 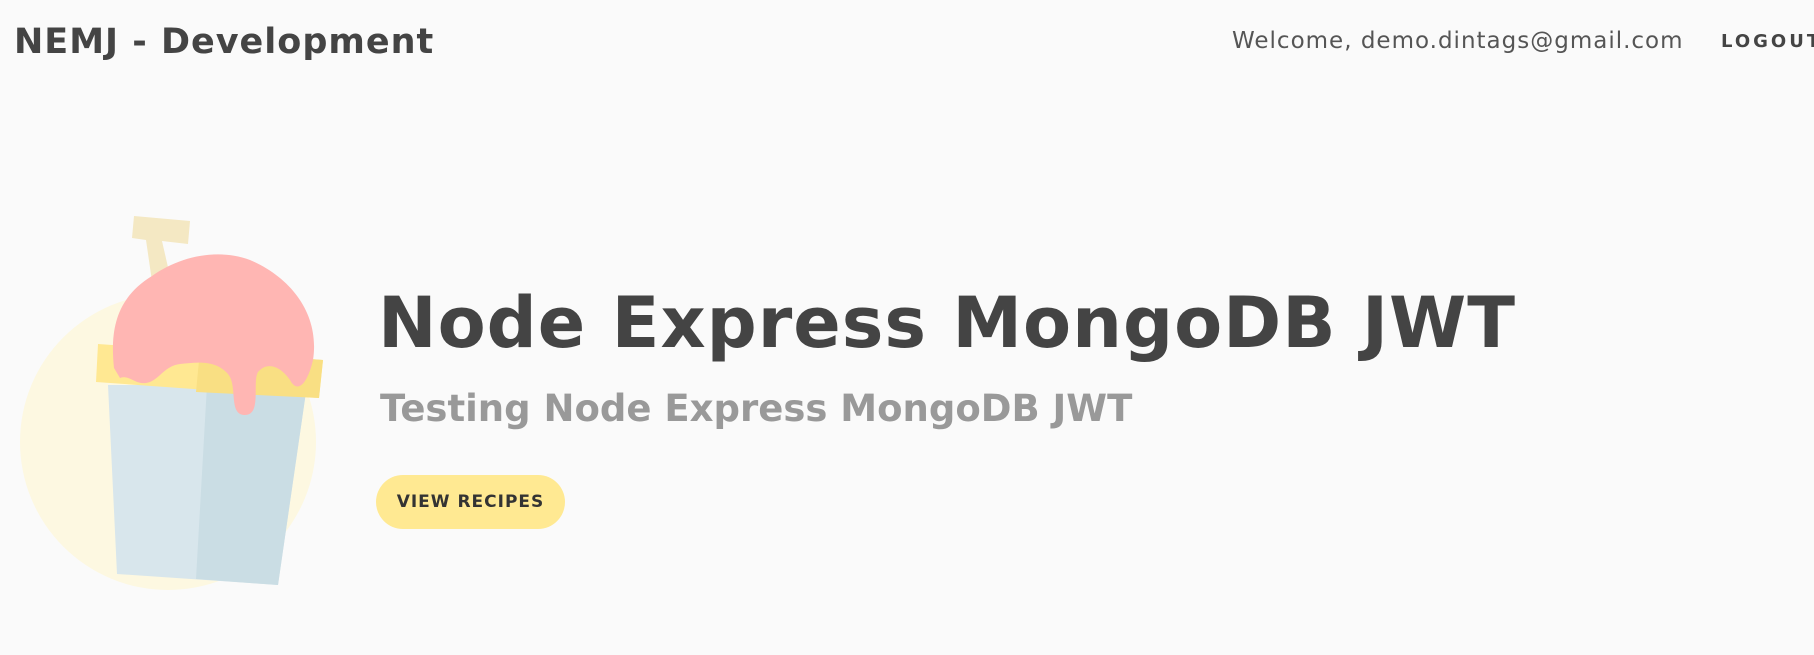 I want to click on hero-title: Node Express MongoDB JWT, so click(x=947, y=323).